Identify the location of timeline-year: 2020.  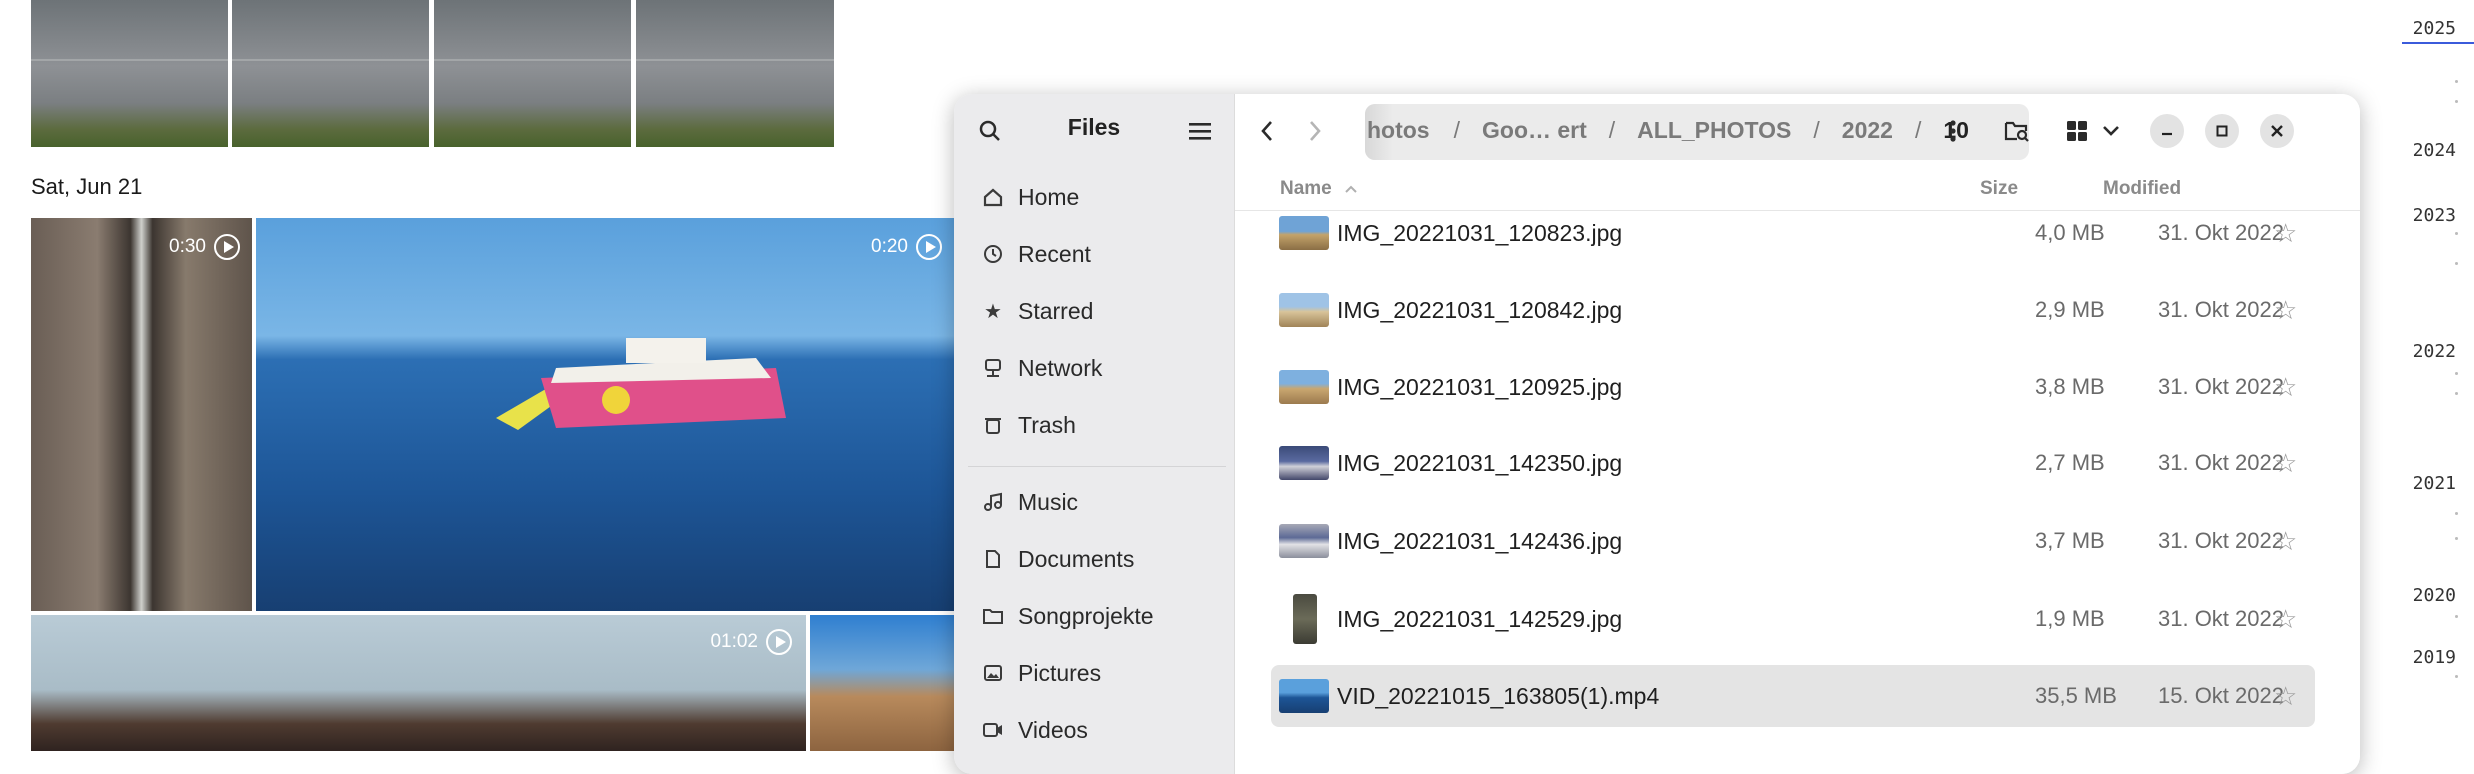
(2434, 595).